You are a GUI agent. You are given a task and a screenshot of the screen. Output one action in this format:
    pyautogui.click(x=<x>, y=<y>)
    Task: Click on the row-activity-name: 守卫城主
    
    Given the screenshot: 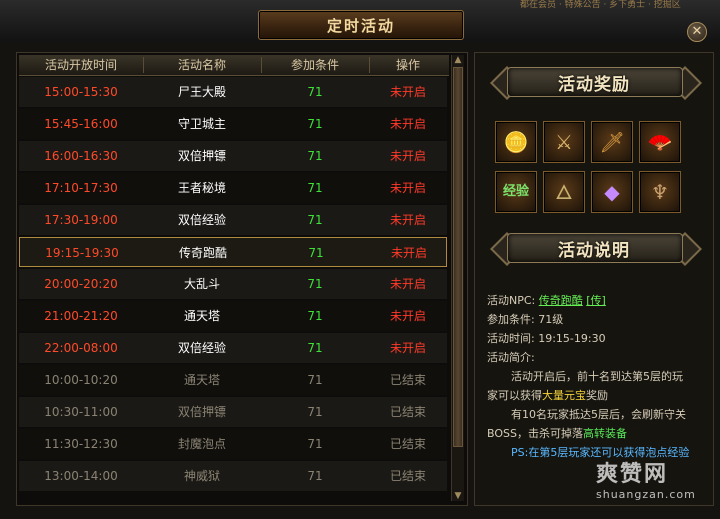 What is the action you would take?
    pyautogui.click(x=201, y=124)
    